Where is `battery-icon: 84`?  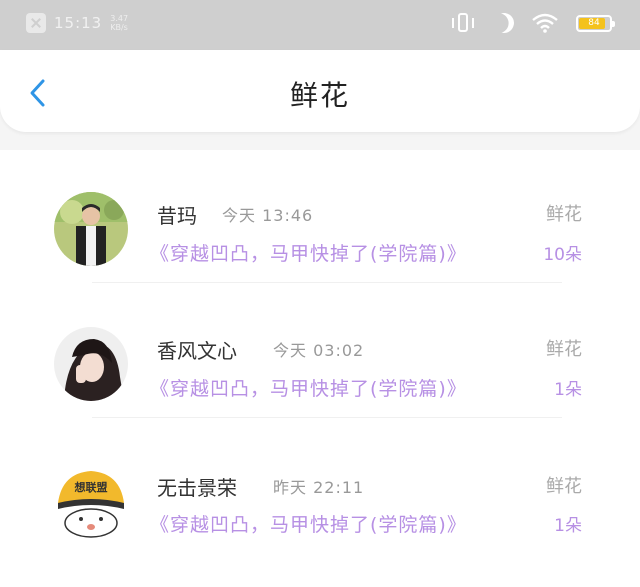
battery-icon: 84 is located at coordinates (595, 23).